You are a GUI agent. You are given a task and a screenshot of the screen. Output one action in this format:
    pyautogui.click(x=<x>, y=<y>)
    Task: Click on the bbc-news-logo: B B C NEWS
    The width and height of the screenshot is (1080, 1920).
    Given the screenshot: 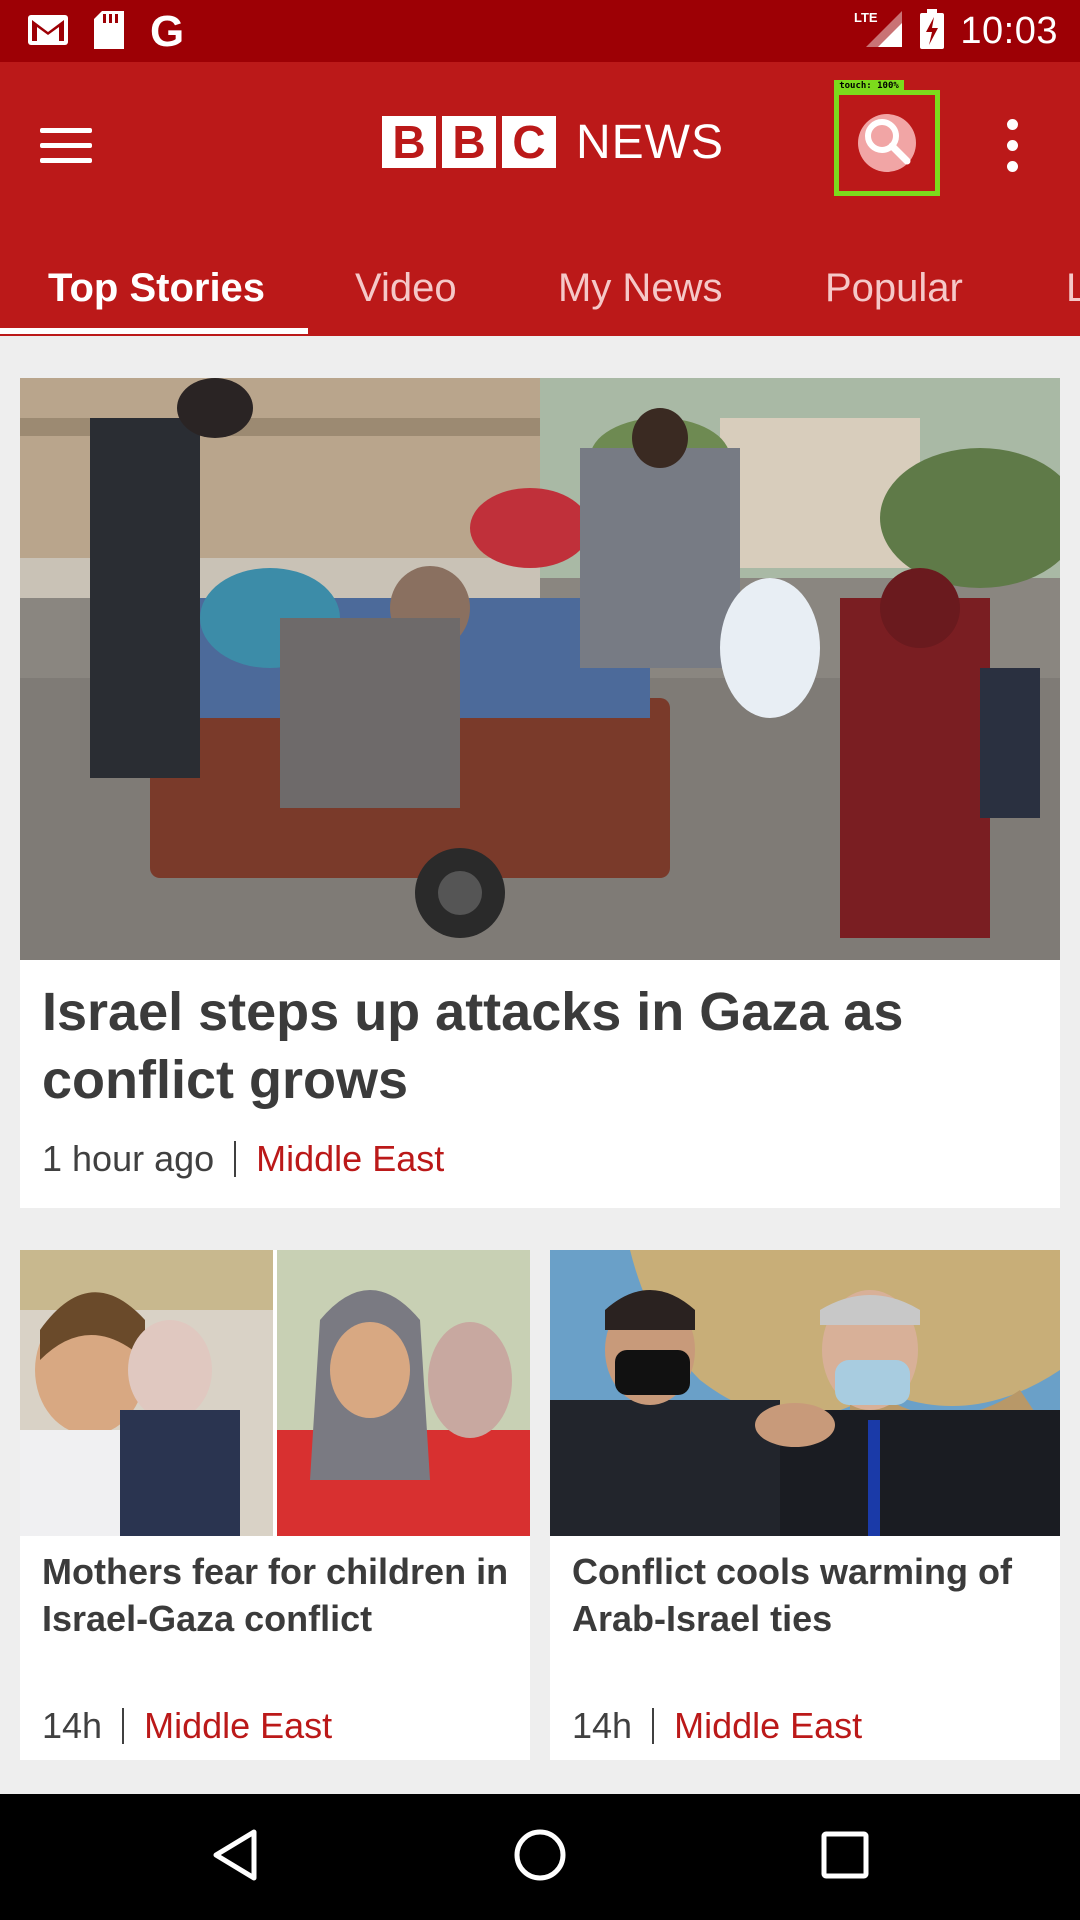 What is the action you would take?
    pyautogui.click(x=553, y=142)
    